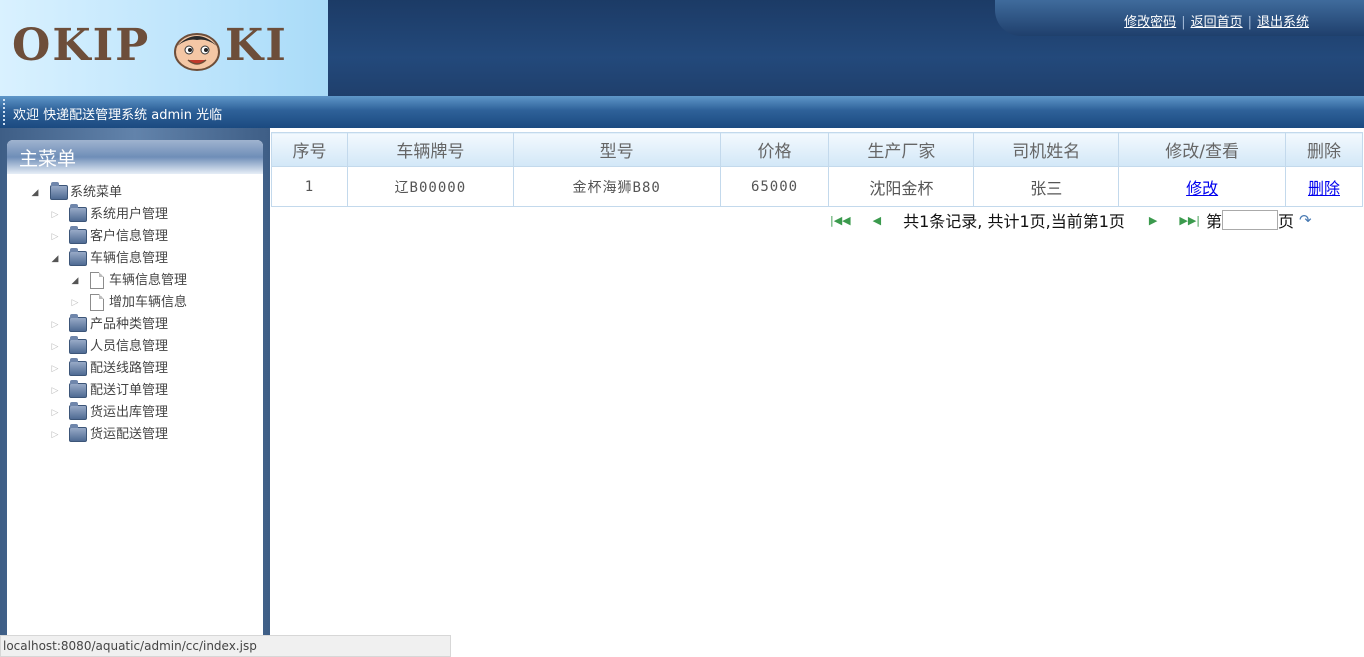 This screenshot has width=1364, height=657. What do you see at coordinates (1250, 220) in the screenshot?
I see `page-number-input` at bounding box center [1250, 220].